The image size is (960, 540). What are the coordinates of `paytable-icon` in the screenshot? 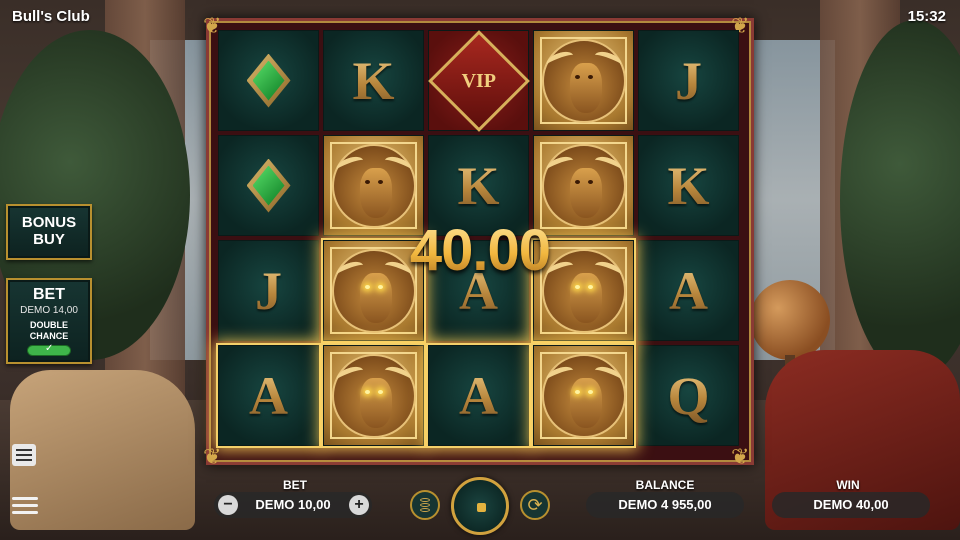 It's located at (24, 455).